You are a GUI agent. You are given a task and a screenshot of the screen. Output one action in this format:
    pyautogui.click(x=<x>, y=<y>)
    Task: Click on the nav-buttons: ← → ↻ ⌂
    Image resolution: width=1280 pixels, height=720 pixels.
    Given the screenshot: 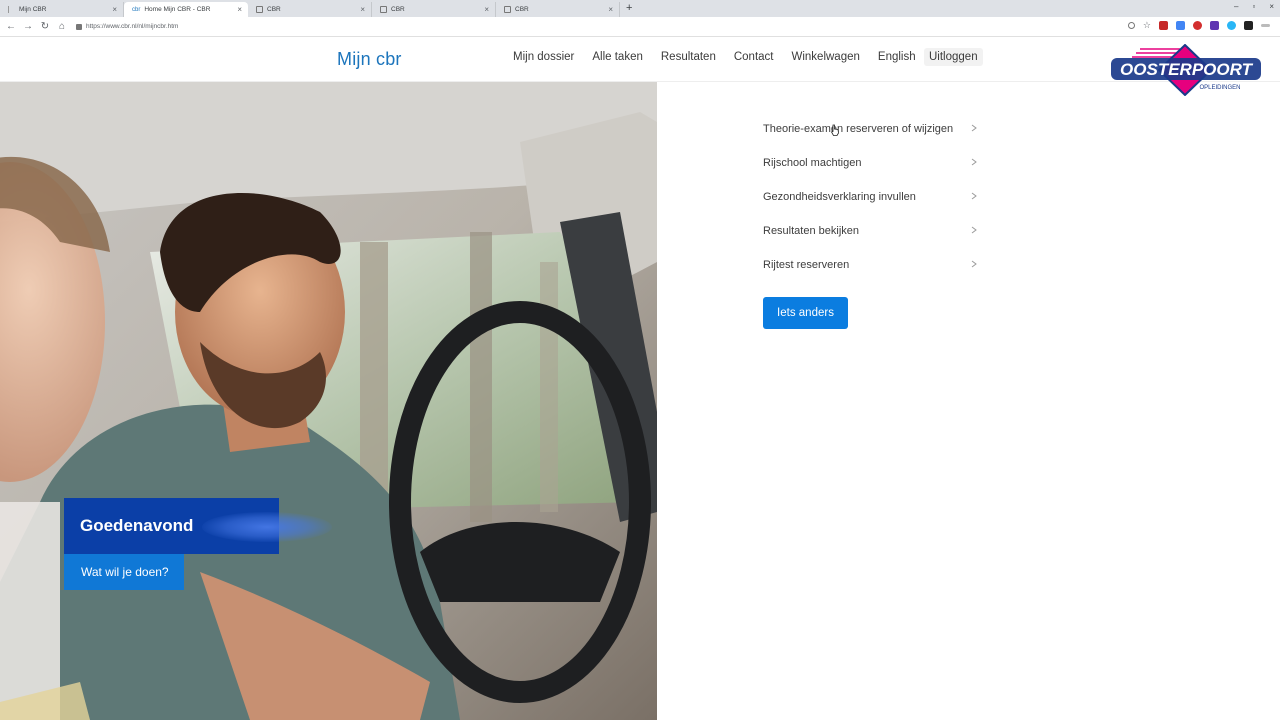 What is the action you would take?
    pyautogui.click(x=36, y=26)
    